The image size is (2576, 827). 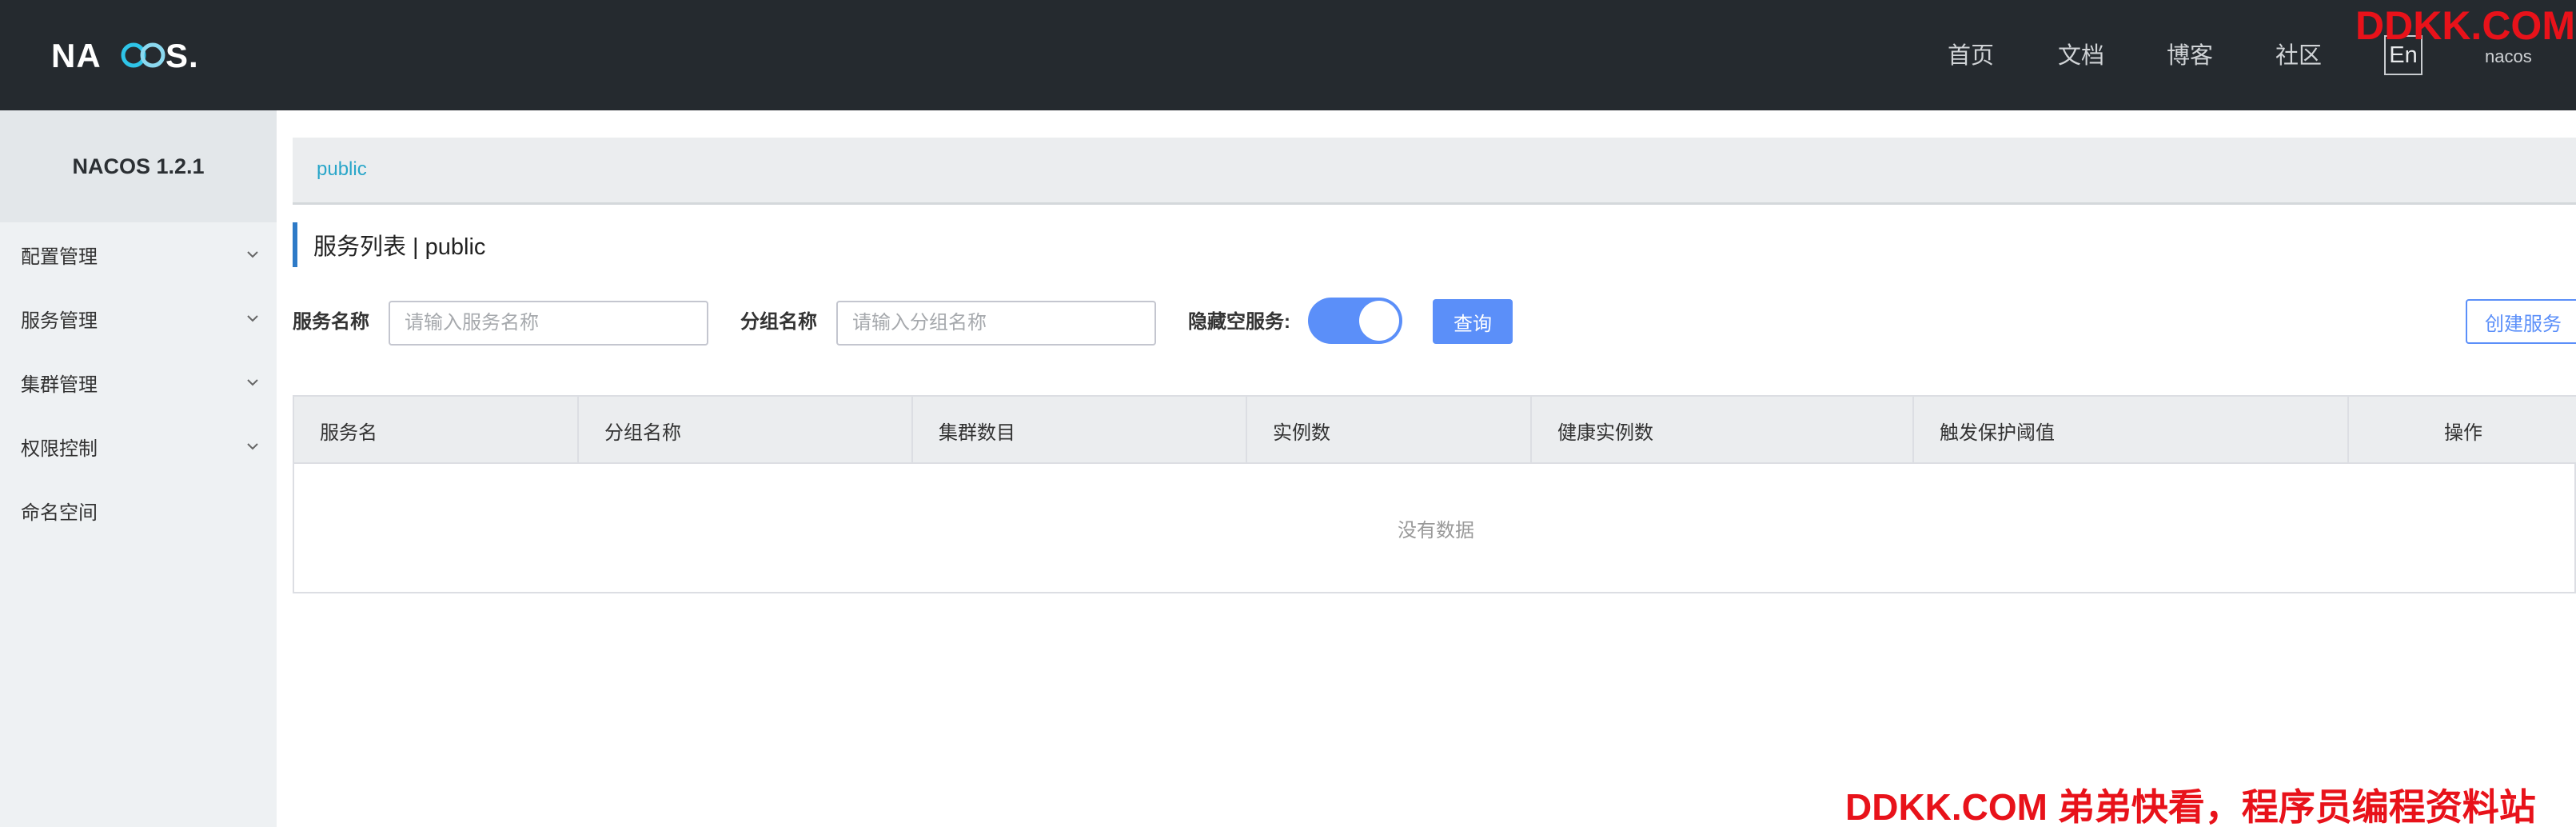 I want to click on watermark-bottom: DDKK.COM 弟弟快看，程序员编程资料站, so click(x=2190, y=807).